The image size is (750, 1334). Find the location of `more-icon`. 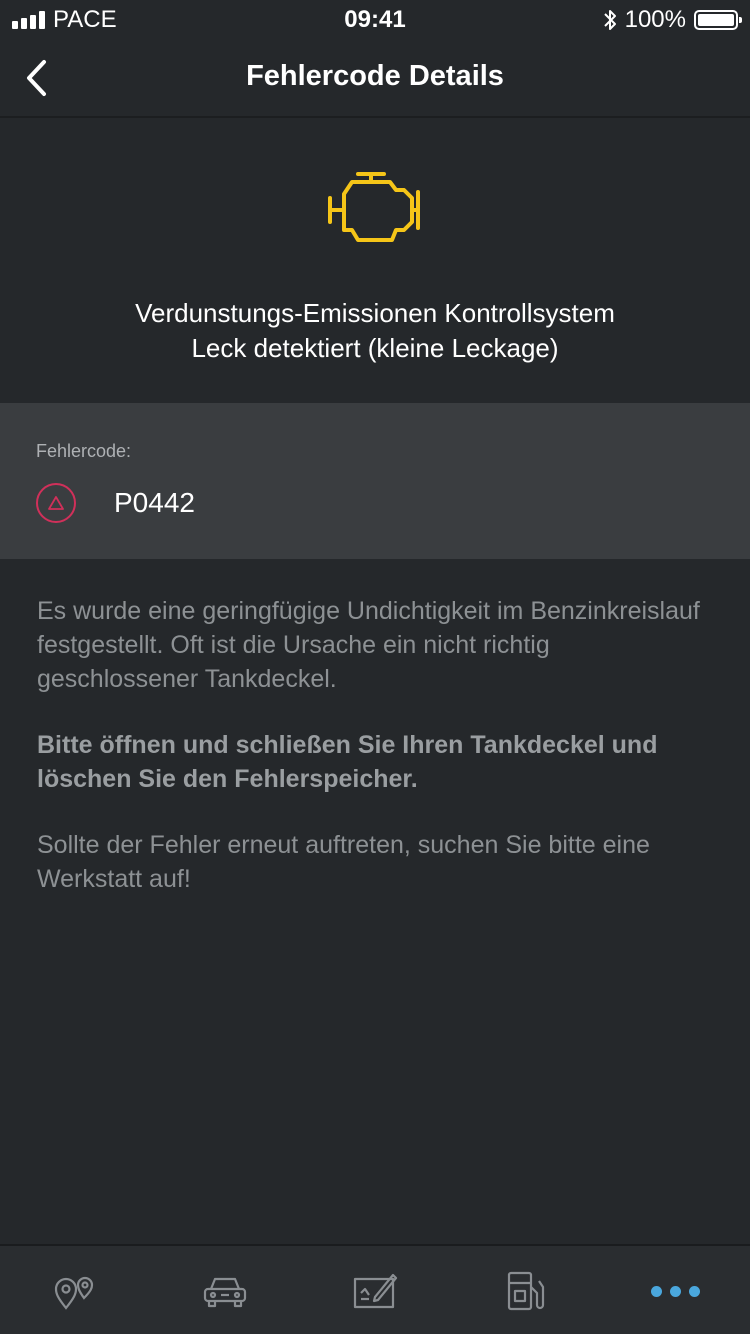

more-icon is located at coordinates (675, 1291).